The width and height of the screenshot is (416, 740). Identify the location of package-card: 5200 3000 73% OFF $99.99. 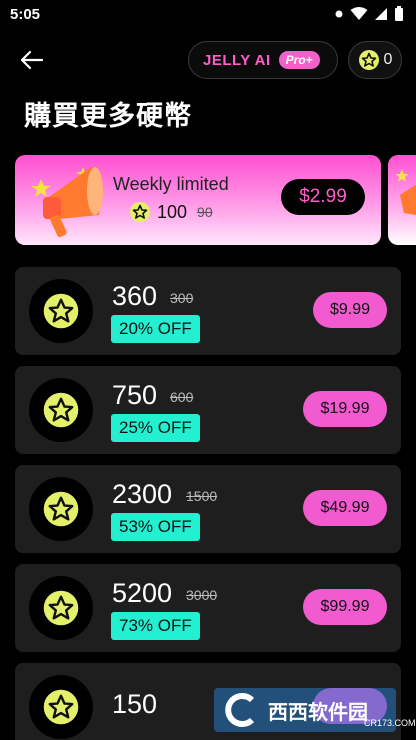
(208, 608).